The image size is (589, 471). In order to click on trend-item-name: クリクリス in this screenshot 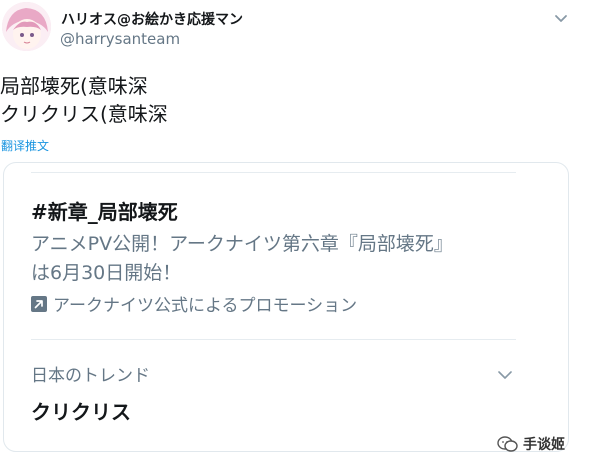, I will do `click(81, 410)`.